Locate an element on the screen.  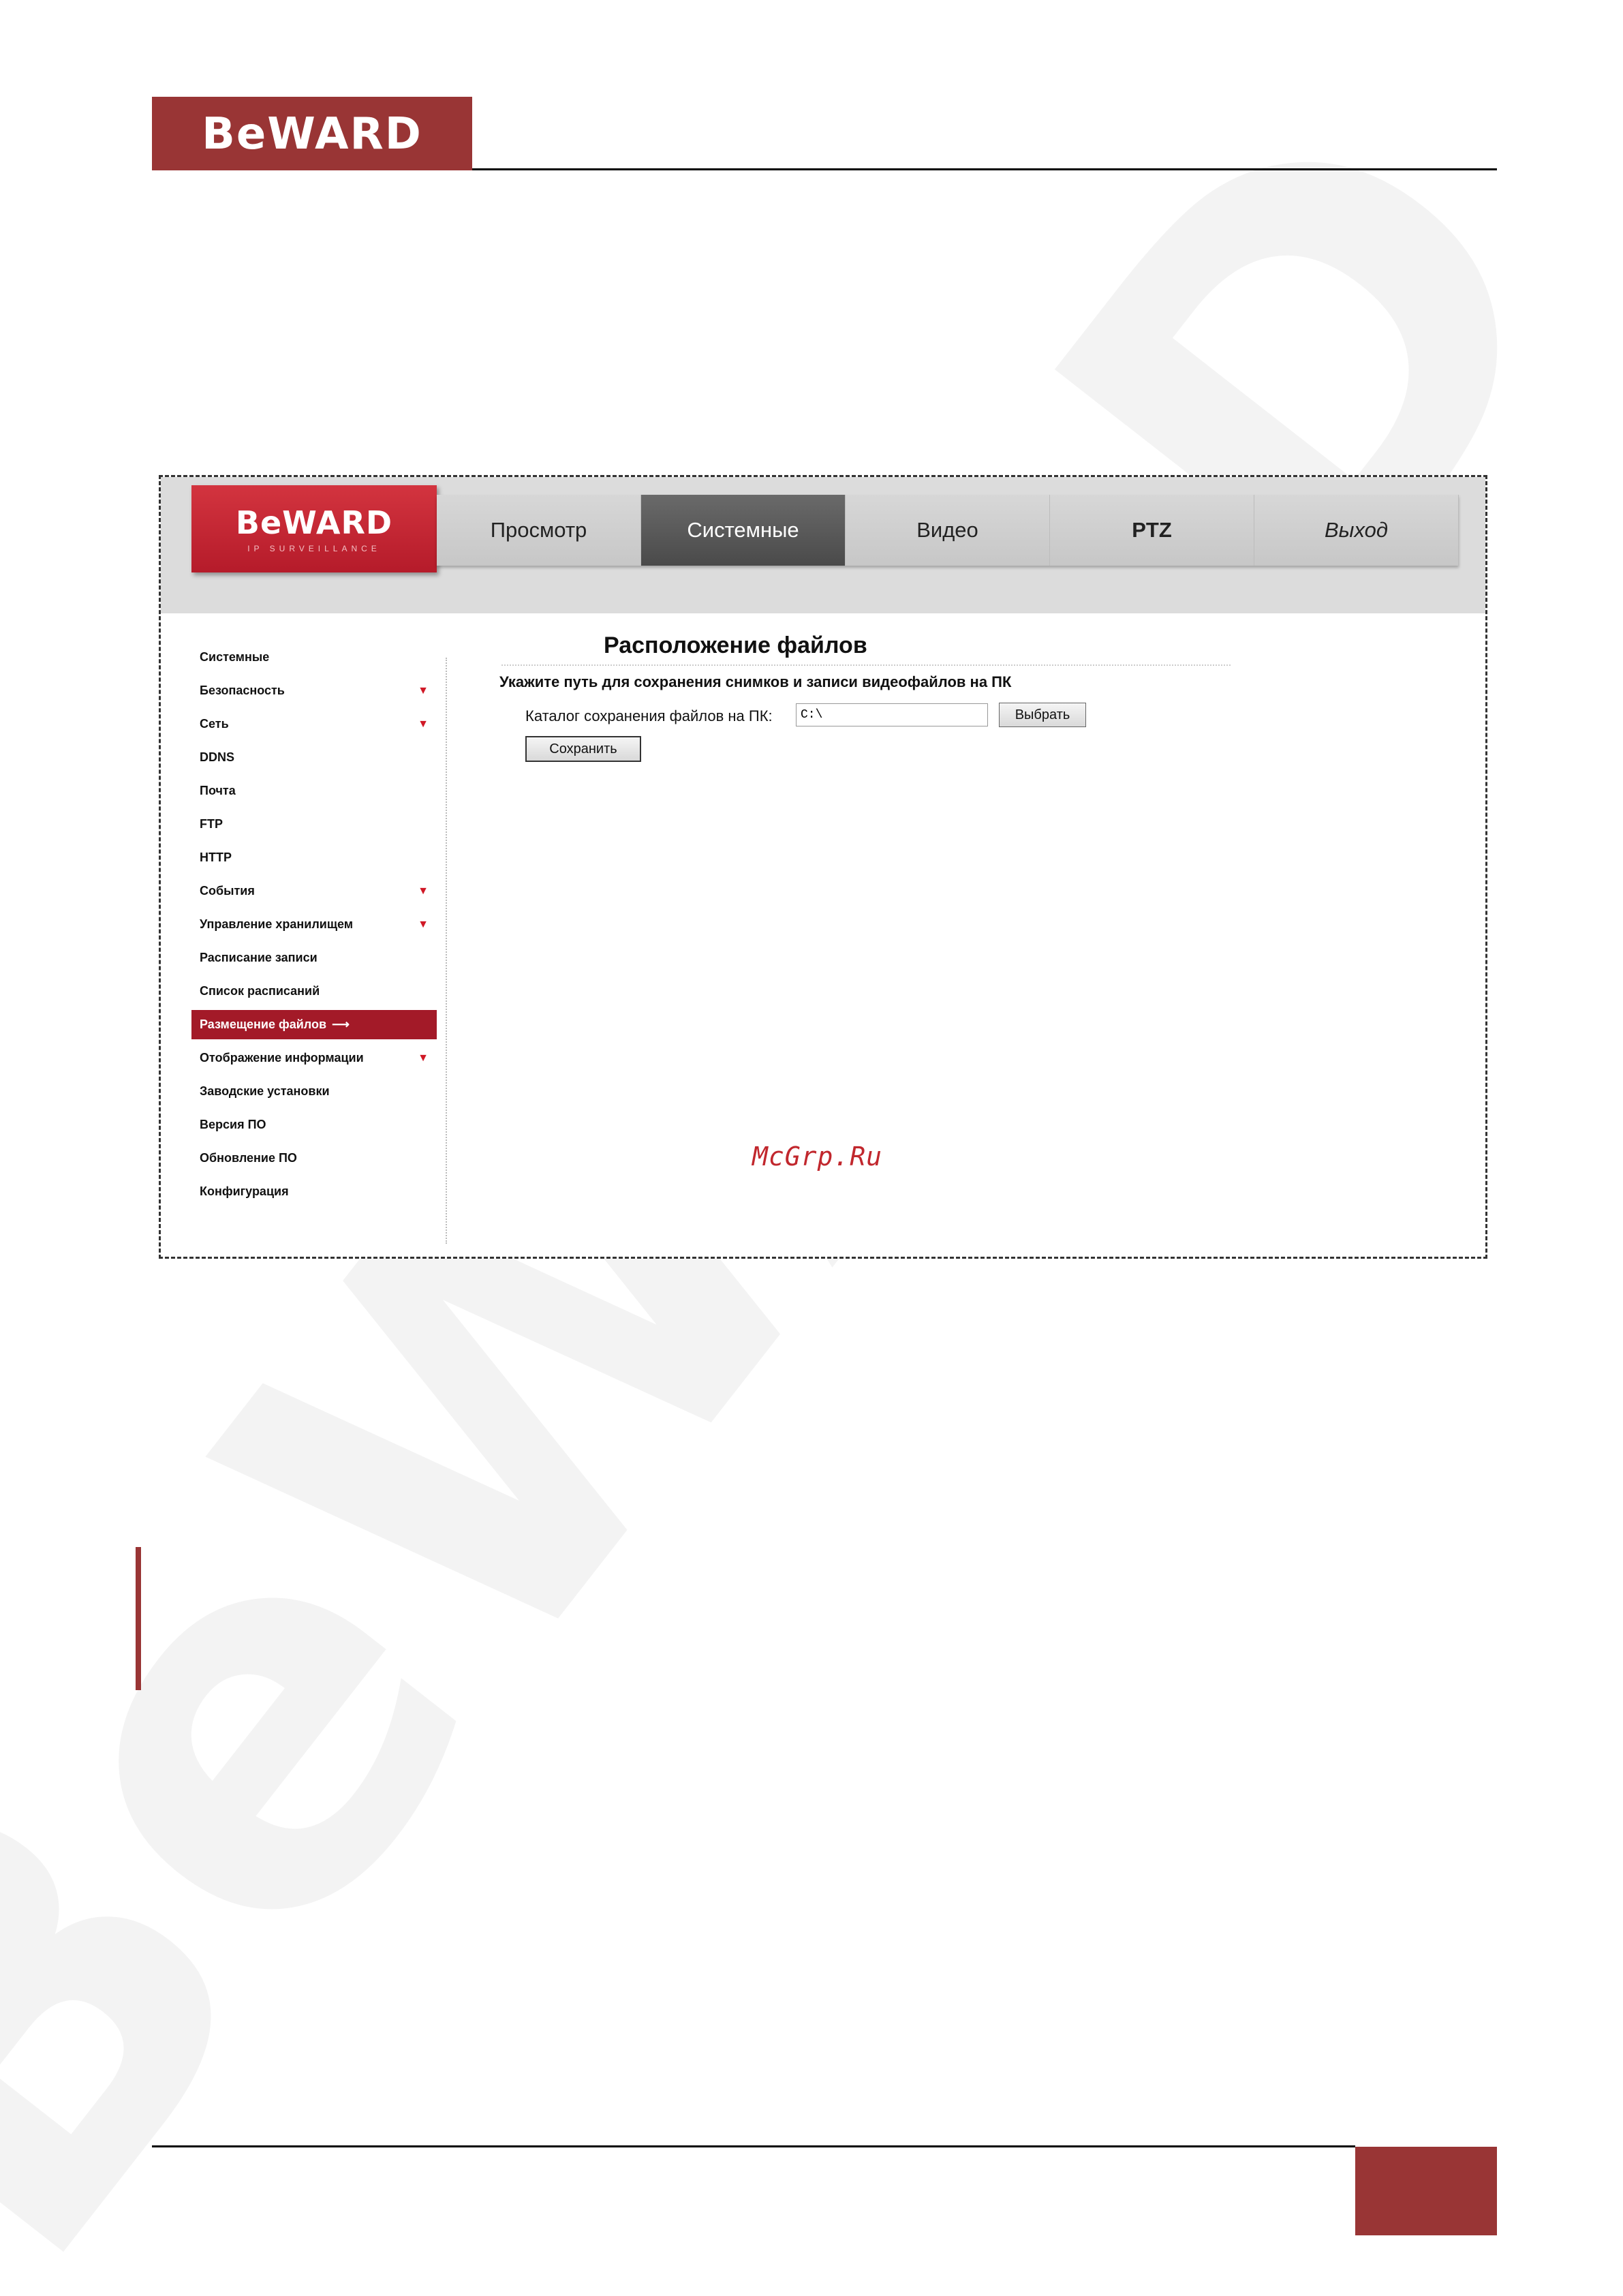
sidebar-item-firmware-version: Версия ПО is located at coordinates (314, 1125).